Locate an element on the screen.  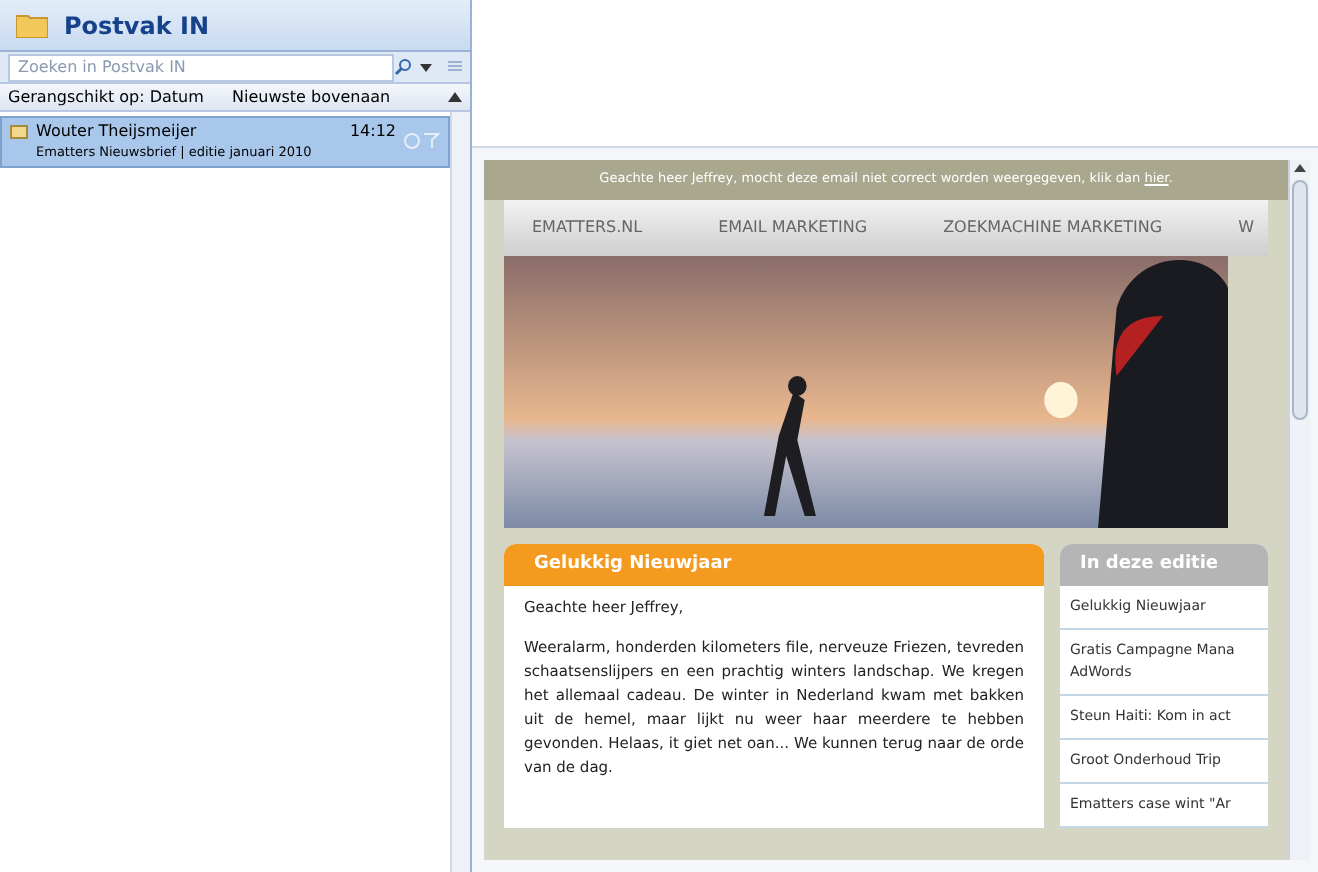
envelope-icon is located at coordinates (19, 132).